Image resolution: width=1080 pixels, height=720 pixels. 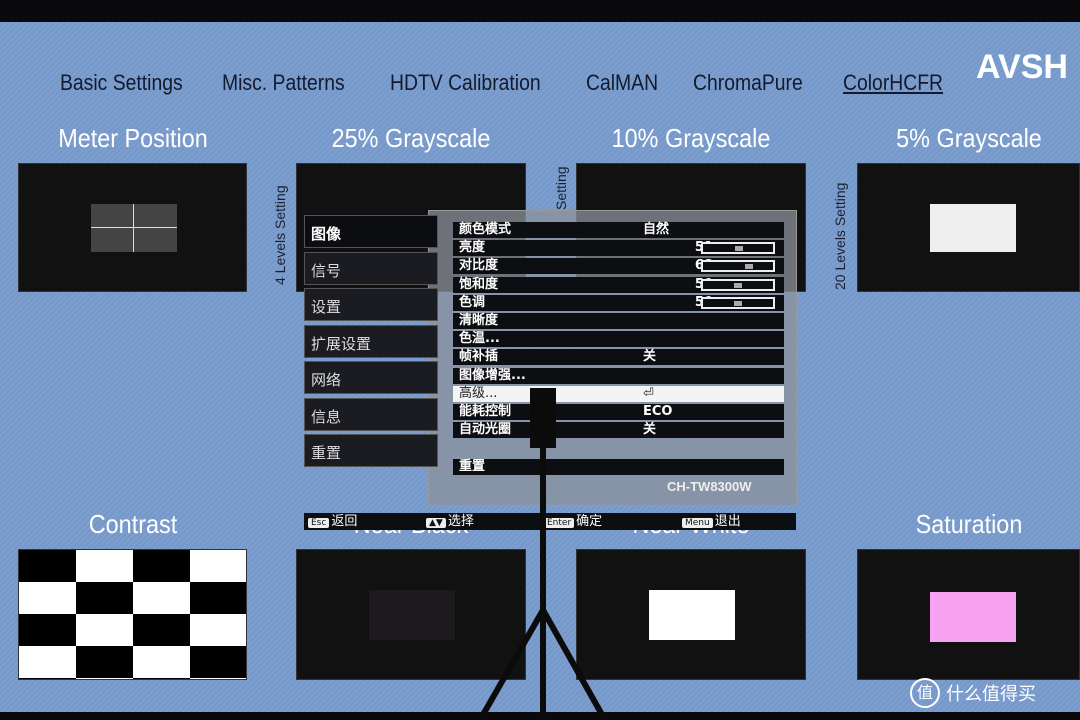 I want to click on crosshair-line, so click(x=133, y=228).